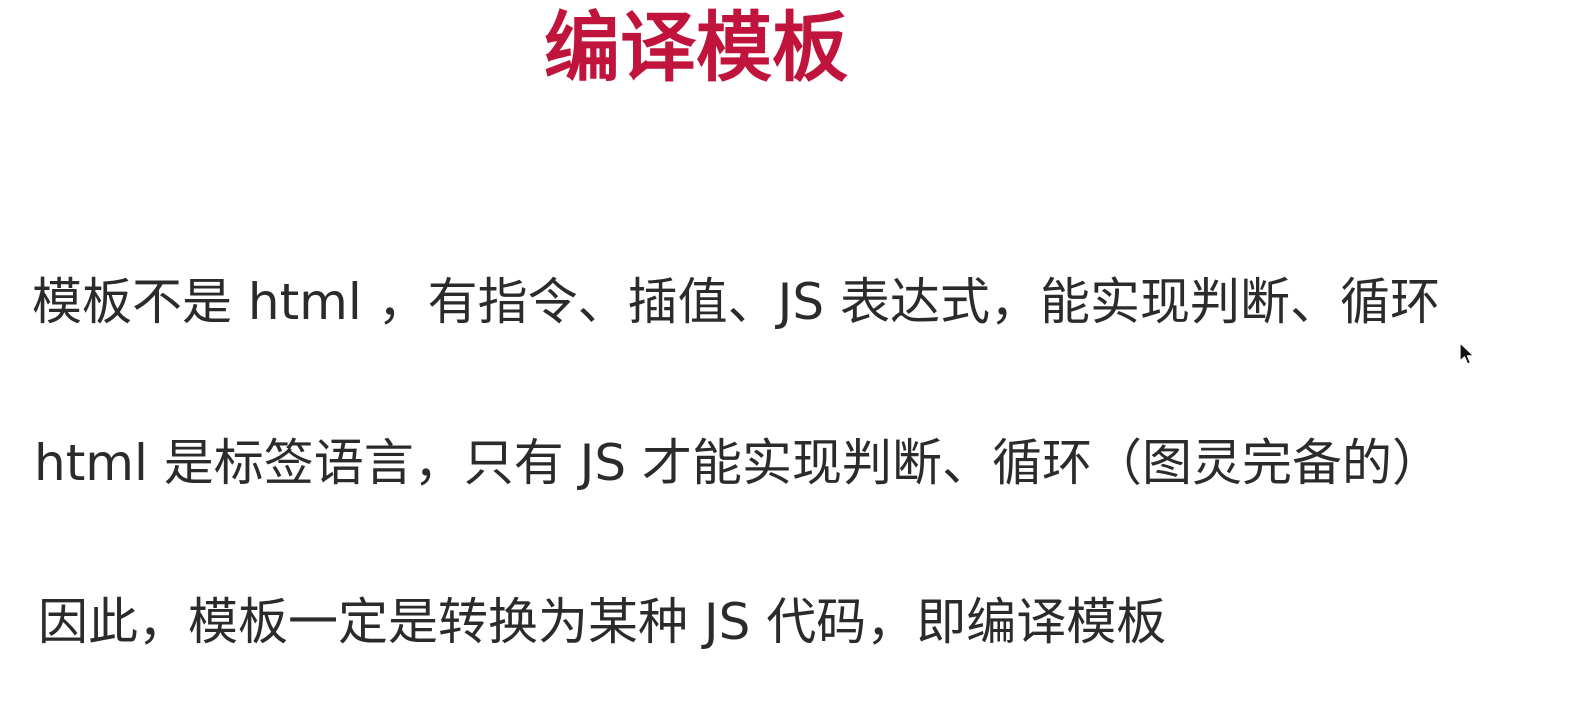  Describe the element at coordinates (696, 47) in the screenshot. I see `slide-title: 编译模板` at that location.